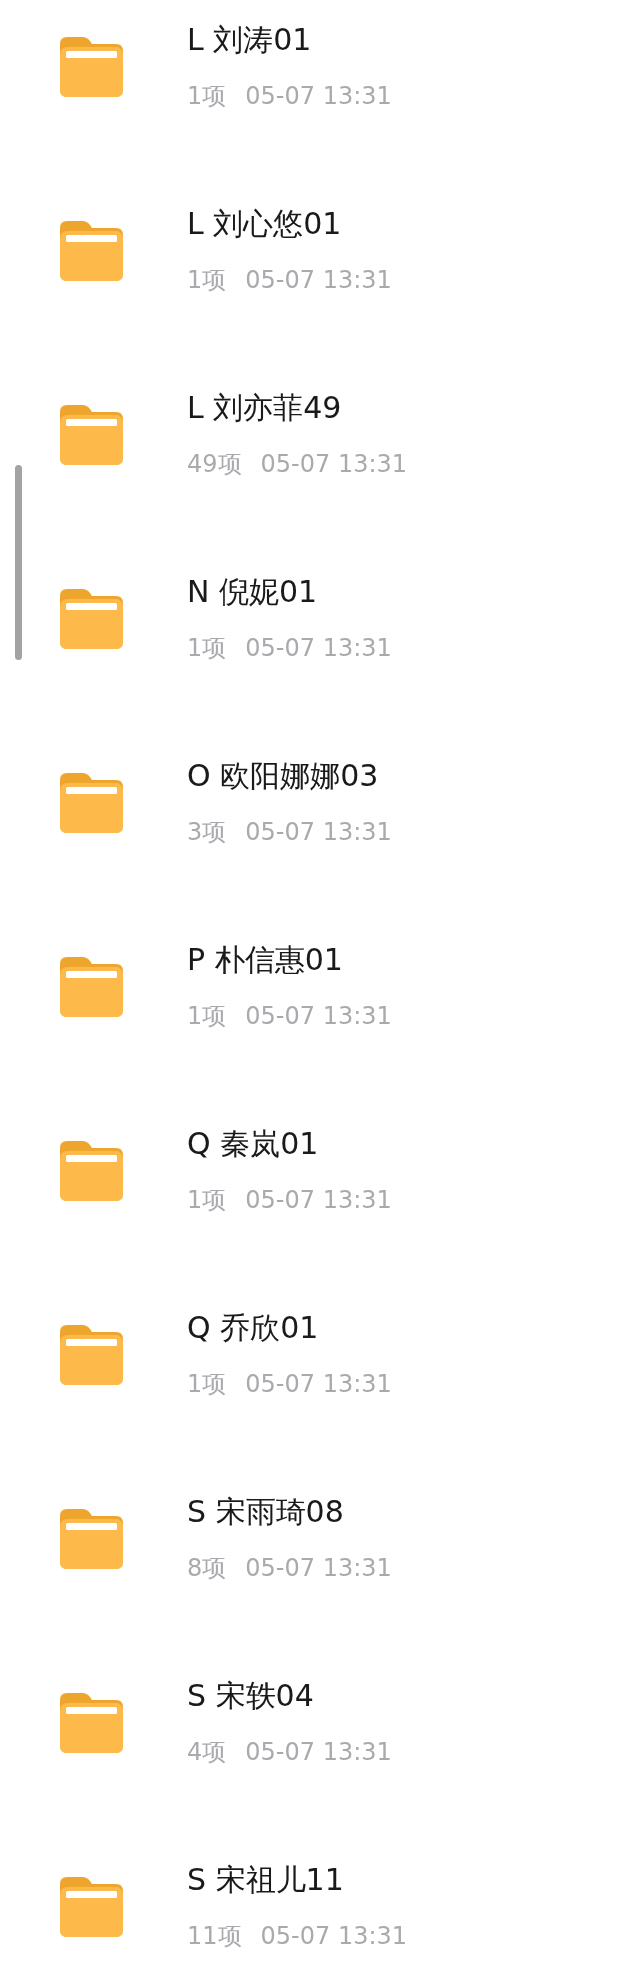 This screenshot has height=1972, width=625. What do you see at coordinates (207, 832) in the screenshot?
I see `item-count: 3项` at bounding box center [207, 832].